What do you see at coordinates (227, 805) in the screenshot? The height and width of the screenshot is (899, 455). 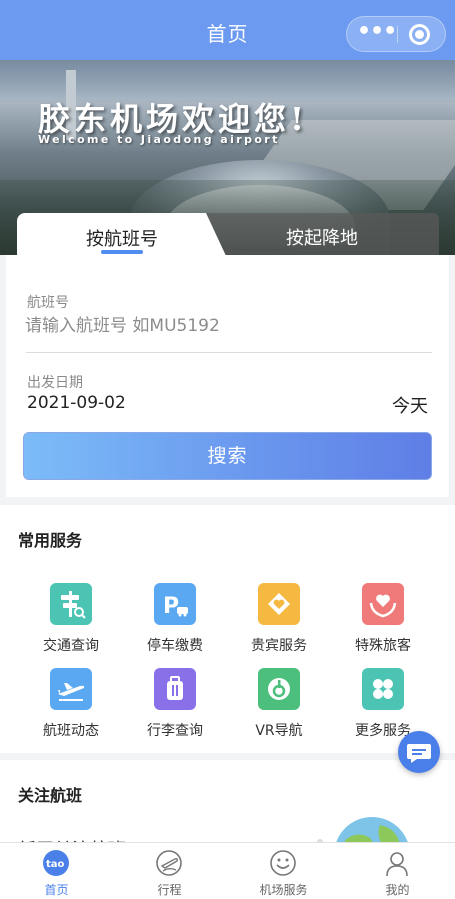 I see `followed-flights-section: 关注航班 暂无关注航班` at bounding box center [227, 805].